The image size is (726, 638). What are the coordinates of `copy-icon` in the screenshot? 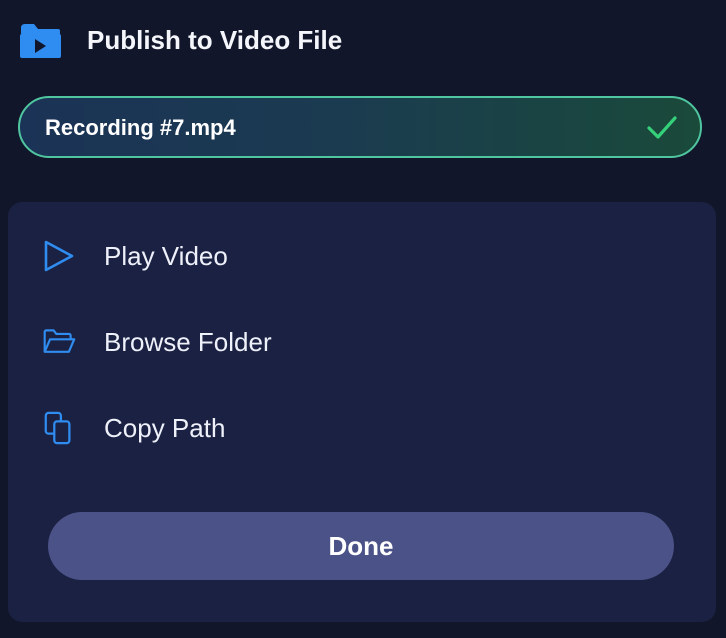 It's located at (57, 428).